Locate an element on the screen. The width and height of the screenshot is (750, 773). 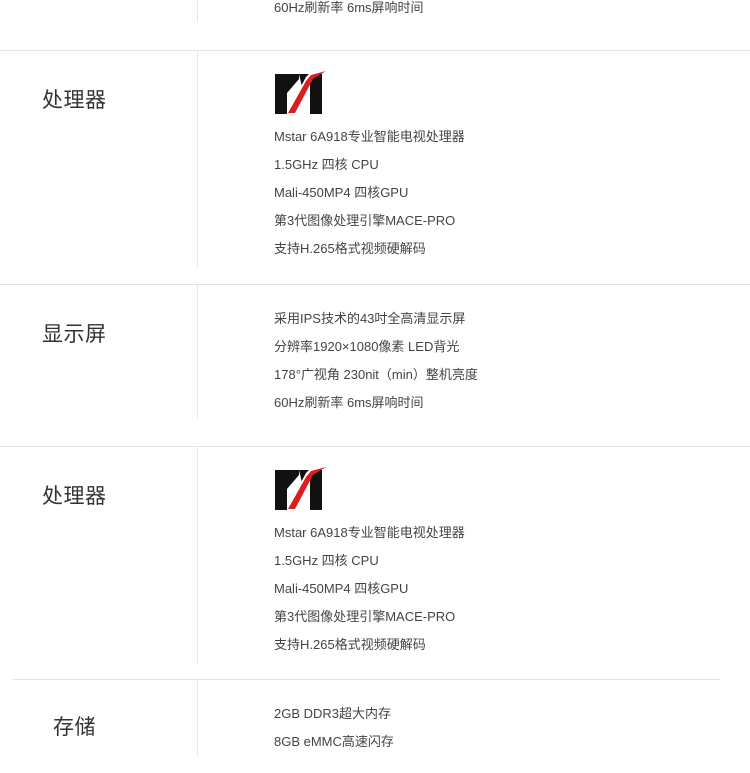
spec-line: 8GB eMMC高速闪存 is located at coordinates (334, 741).